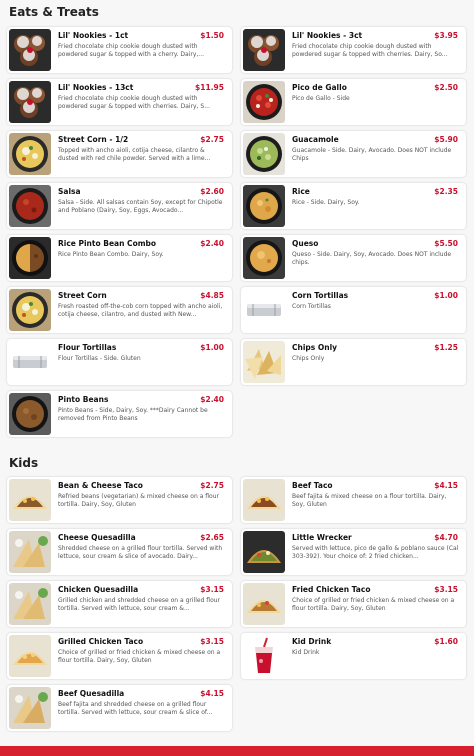  What do you see at coordinates (312, 641) in the screenshot?
I see `item-name: Kid Drink` at bounding box center [312, 641].